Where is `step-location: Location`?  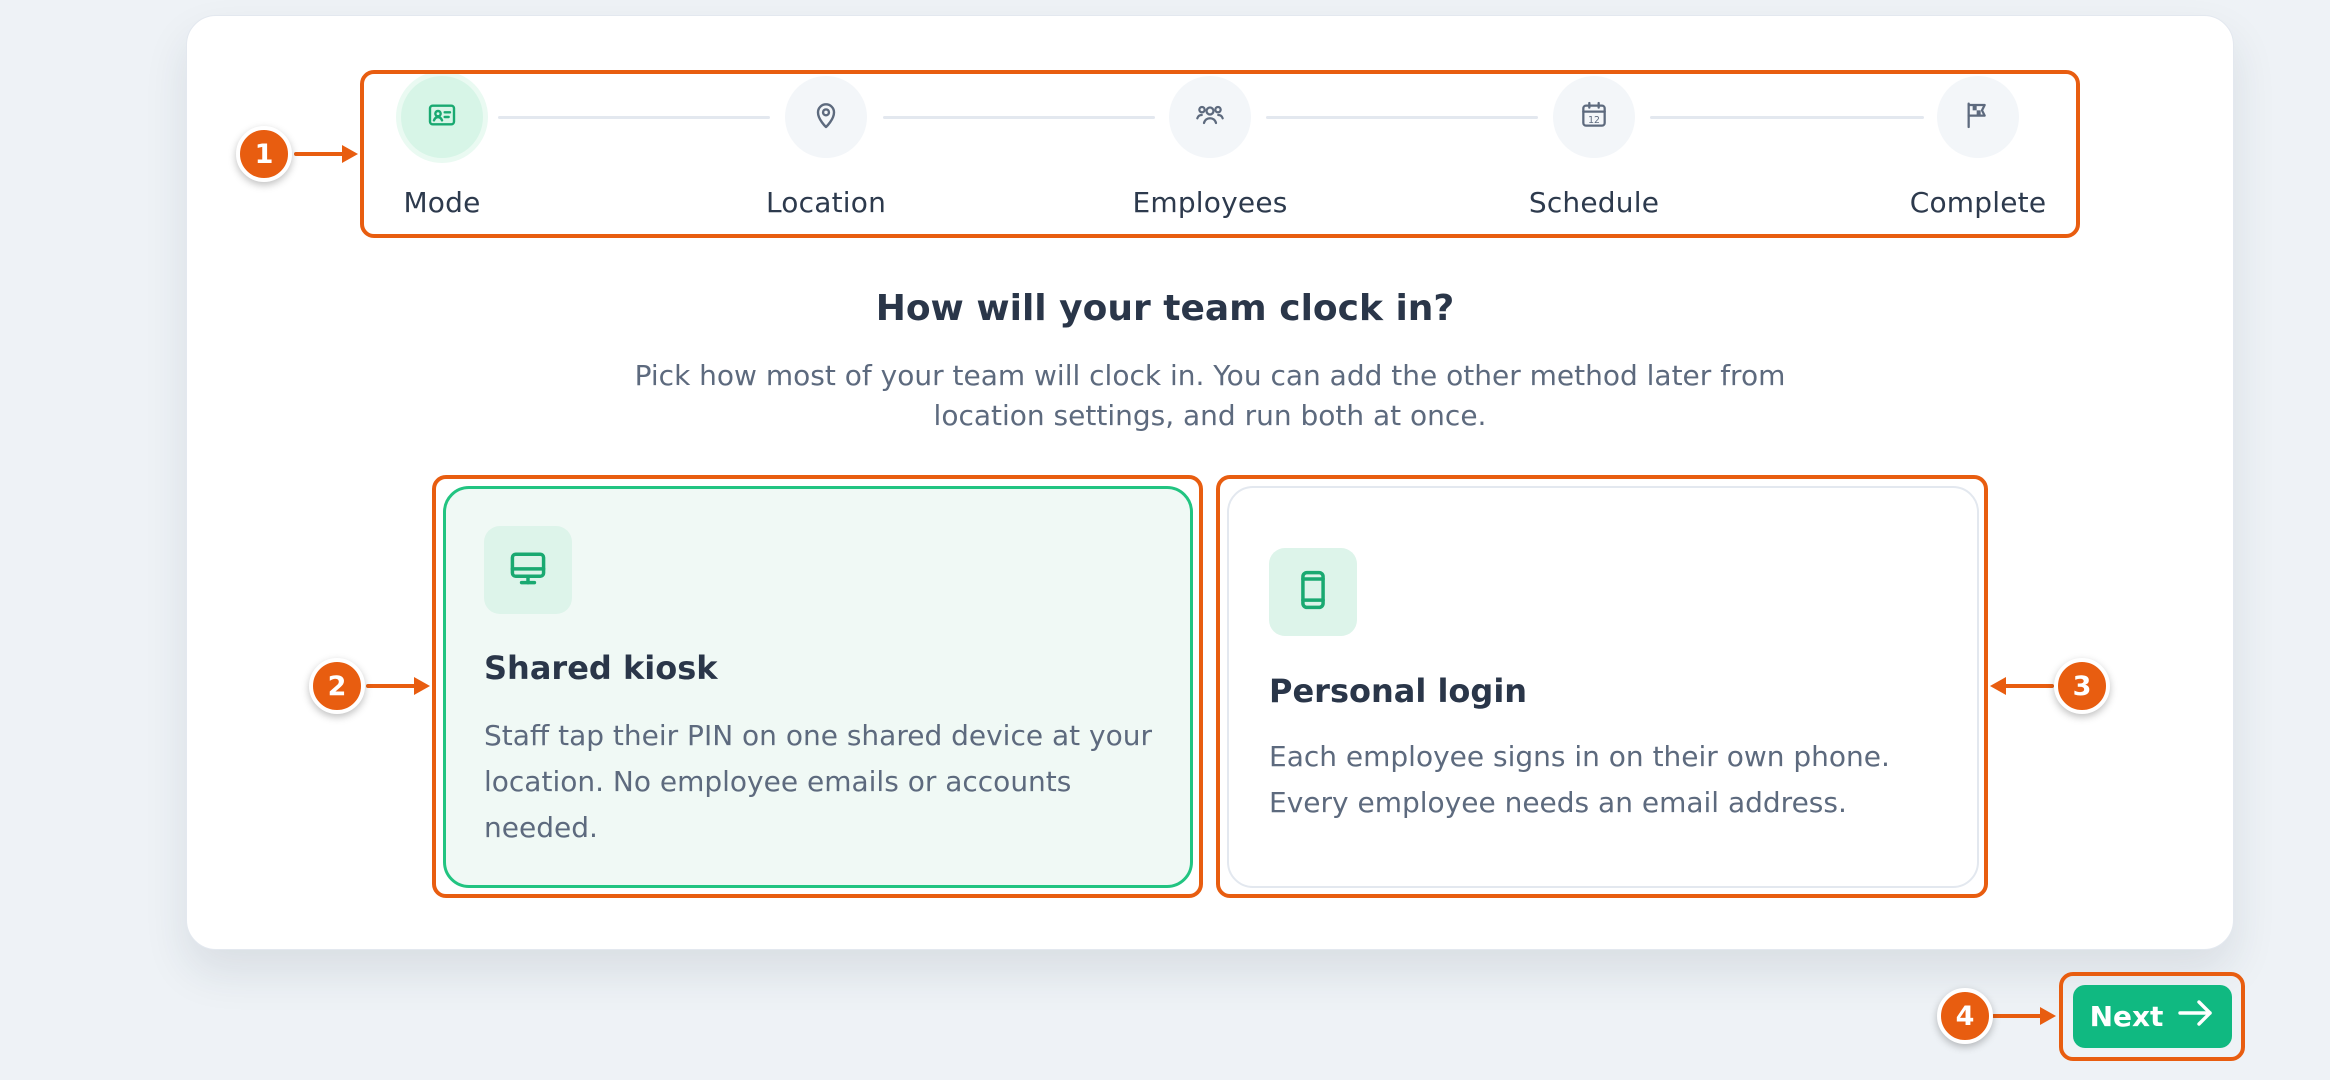 step-location: Location is located at coordinates (826, 147).